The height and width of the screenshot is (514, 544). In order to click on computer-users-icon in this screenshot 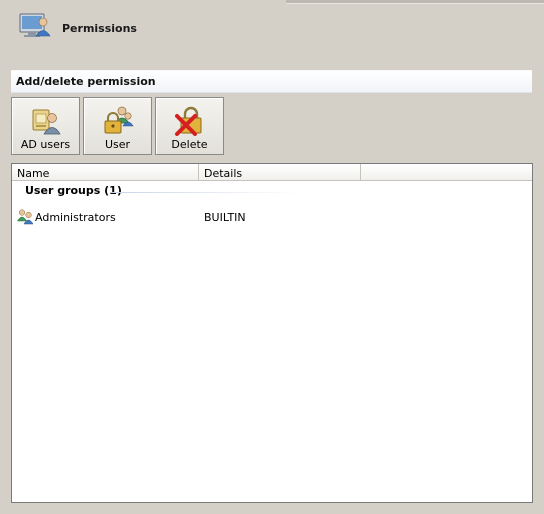, I will do `click(35, 25)`.